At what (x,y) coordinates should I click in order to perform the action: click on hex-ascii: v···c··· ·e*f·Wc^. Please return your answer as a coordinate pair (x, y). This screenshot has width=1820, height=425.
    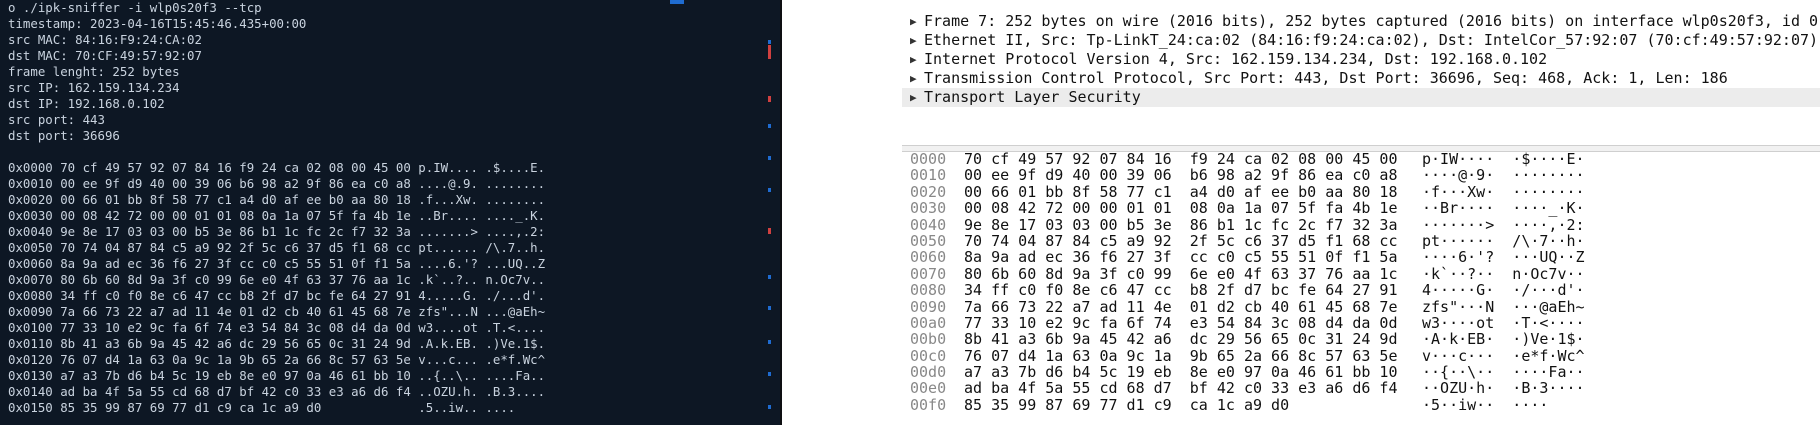
    Looking at the image, I should click on (1503, 355).